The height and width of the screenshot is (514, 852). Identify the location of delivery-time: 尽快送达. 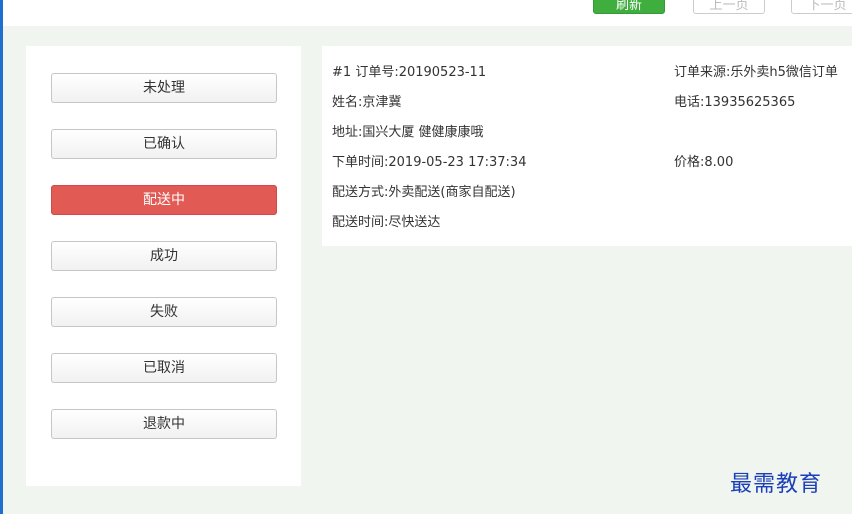
(414, 222).